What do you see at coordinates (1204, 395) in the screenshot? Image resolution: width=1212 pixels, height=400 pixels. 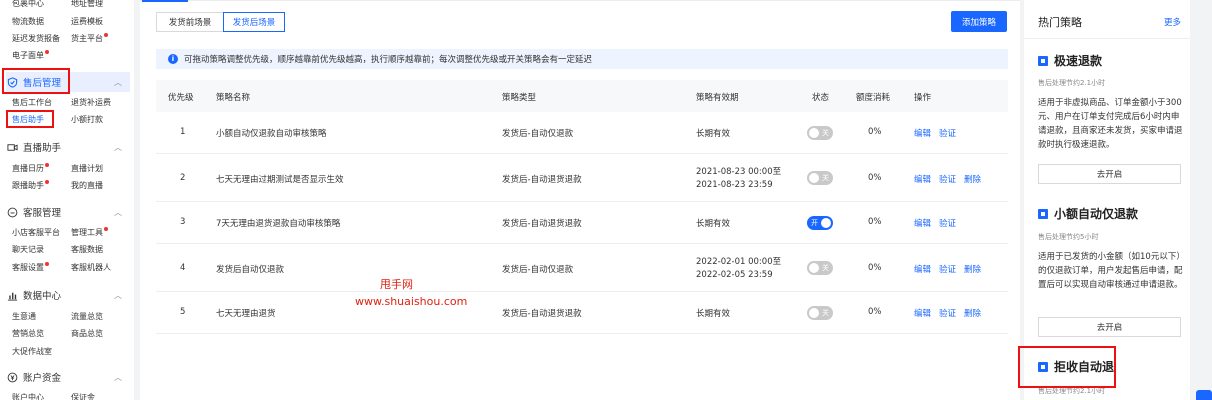 I see `floating-tab` at bounding box center [1204, 395].